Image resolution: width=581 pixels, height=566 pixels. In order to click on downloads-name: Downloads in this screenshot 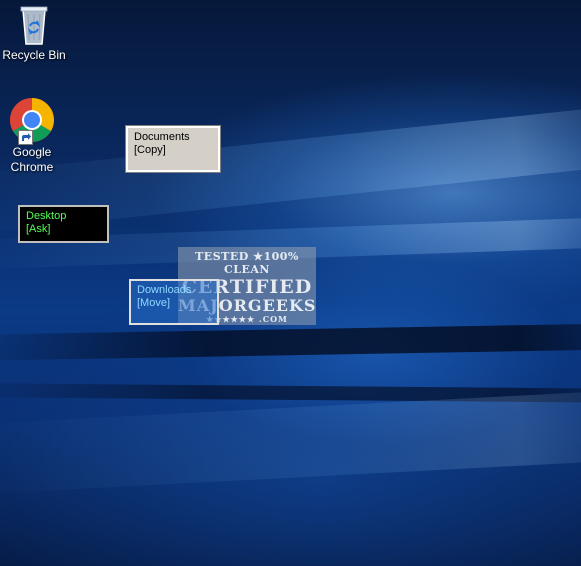, I will do `click(164, 290)`.